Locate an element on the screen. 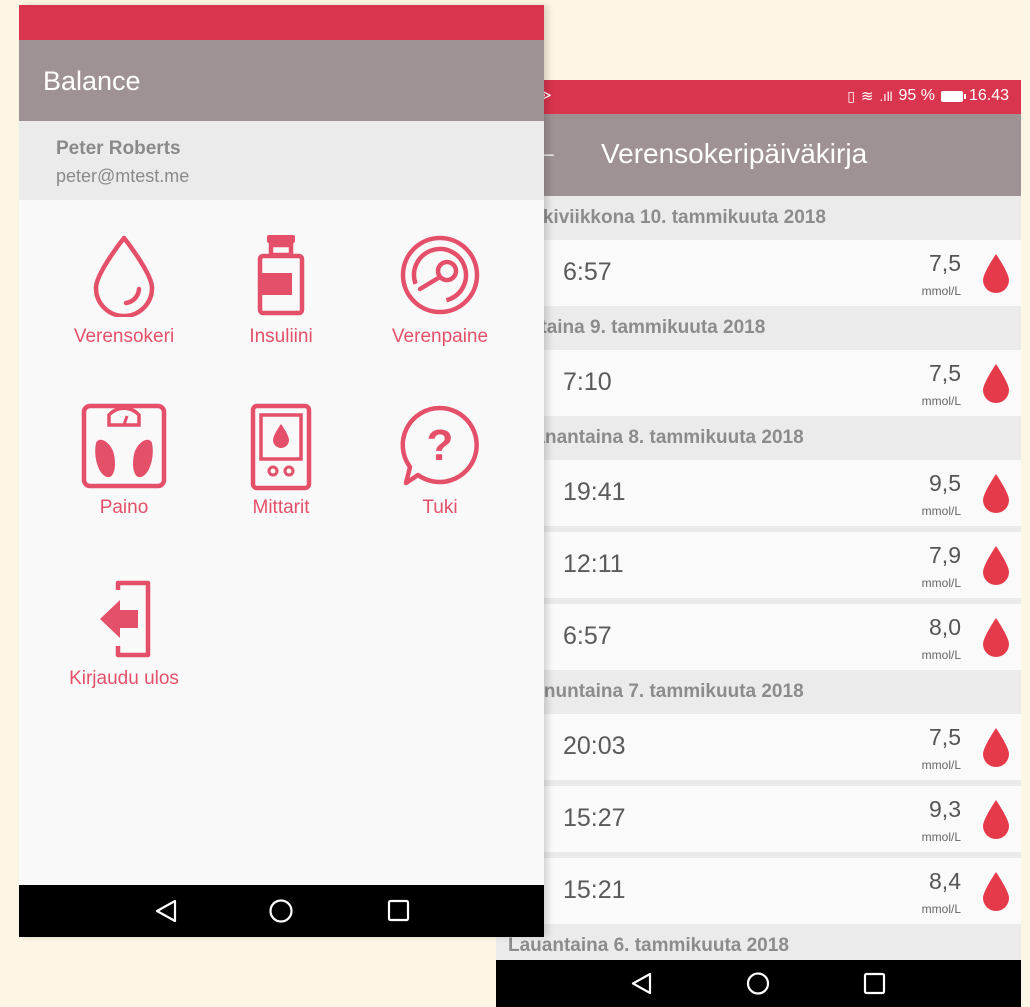 Image resolution: width=1030 pixels, height=1007 pixels. entry-time: 15:21 is located at coordinates (594, 890).